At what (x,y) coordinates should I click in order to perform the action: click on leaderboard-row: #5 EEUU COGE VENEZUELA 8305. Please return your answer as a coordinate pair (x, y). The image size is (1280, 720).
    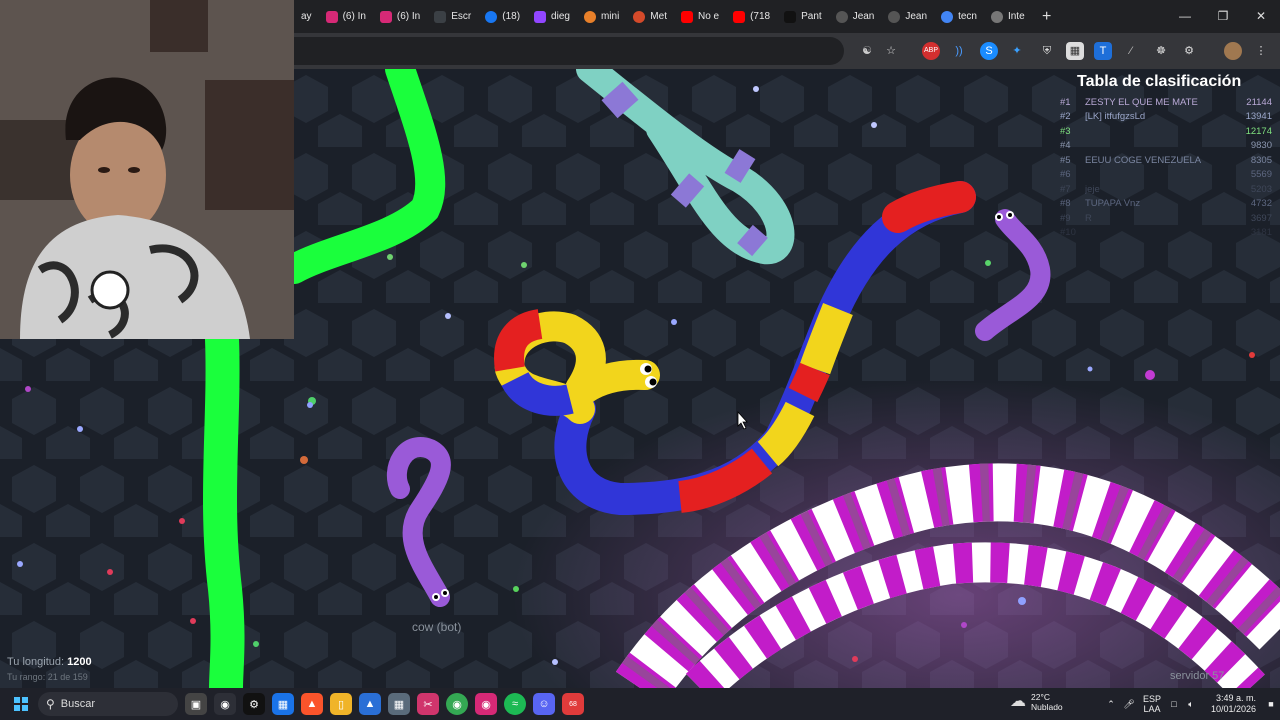
    Looking at the image, I should click on (1166, 160).